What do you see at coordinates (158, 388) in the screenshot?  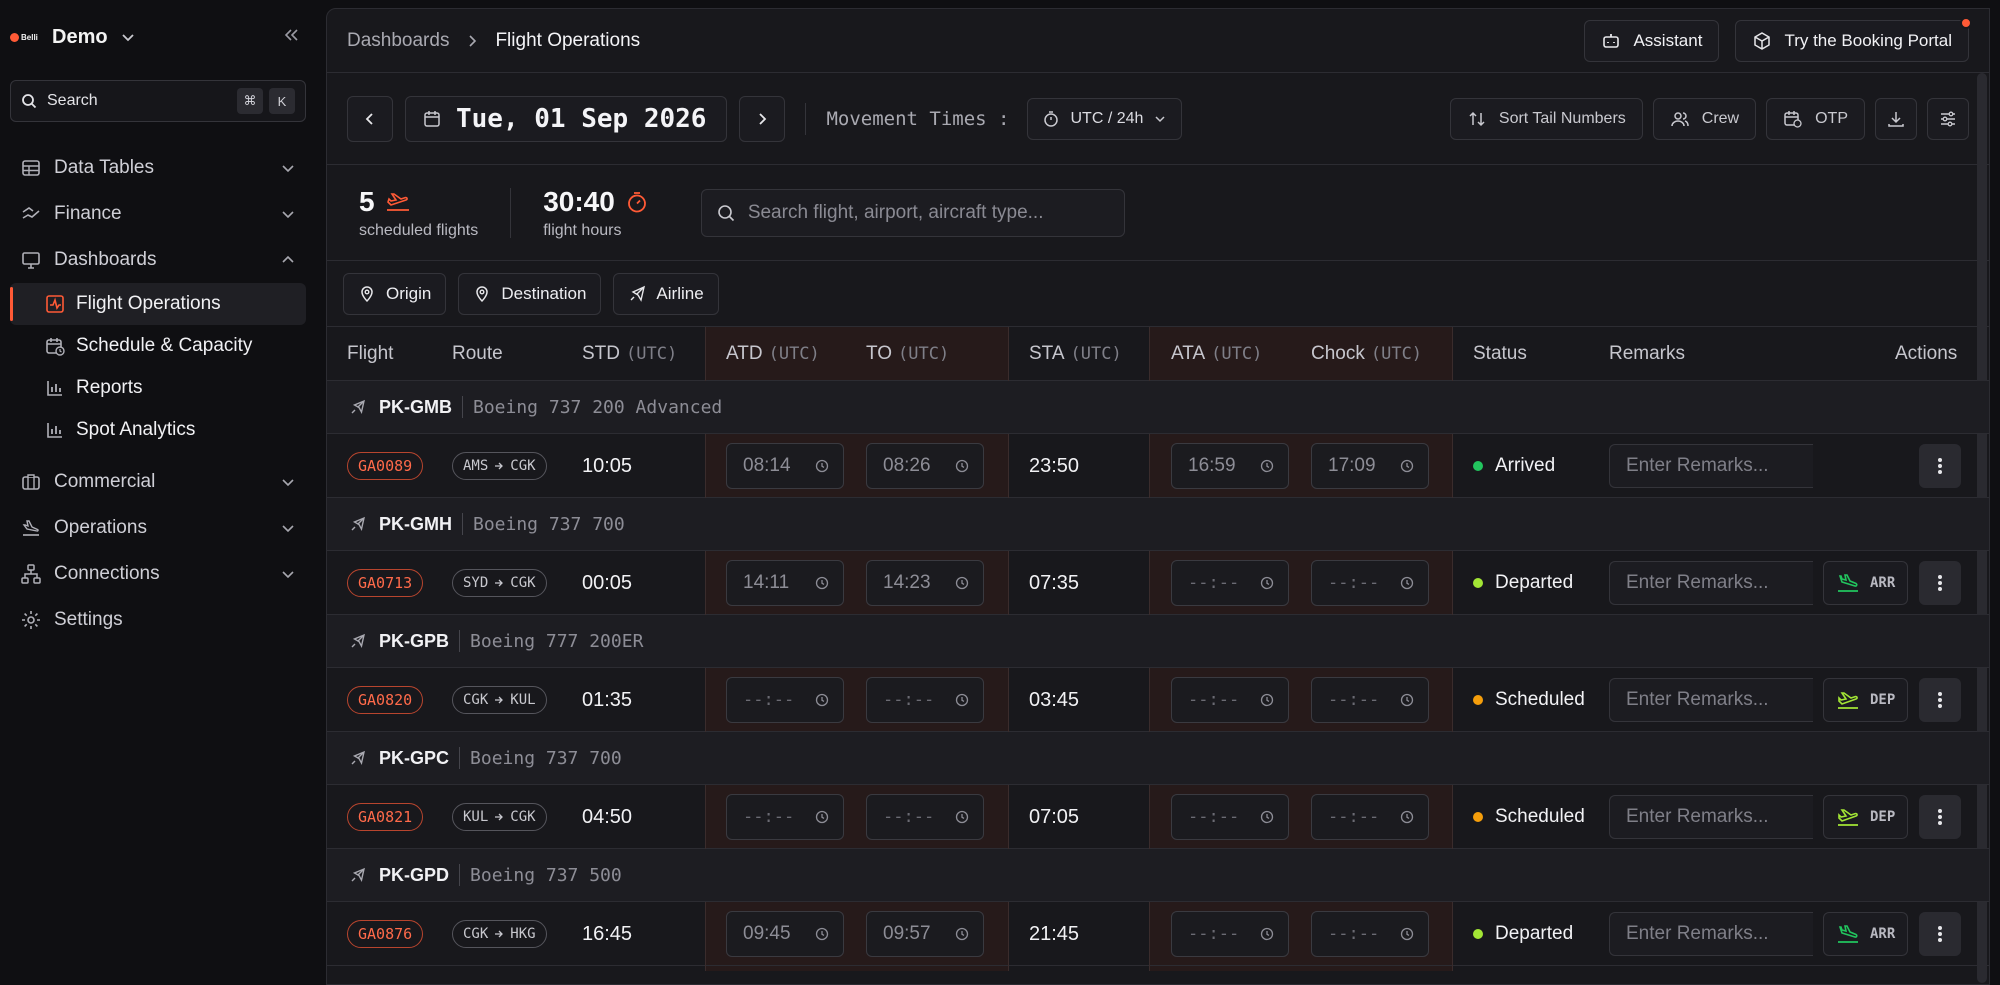 I see `sidebar-item-reports: Reports` at bounding box center [158, 388].